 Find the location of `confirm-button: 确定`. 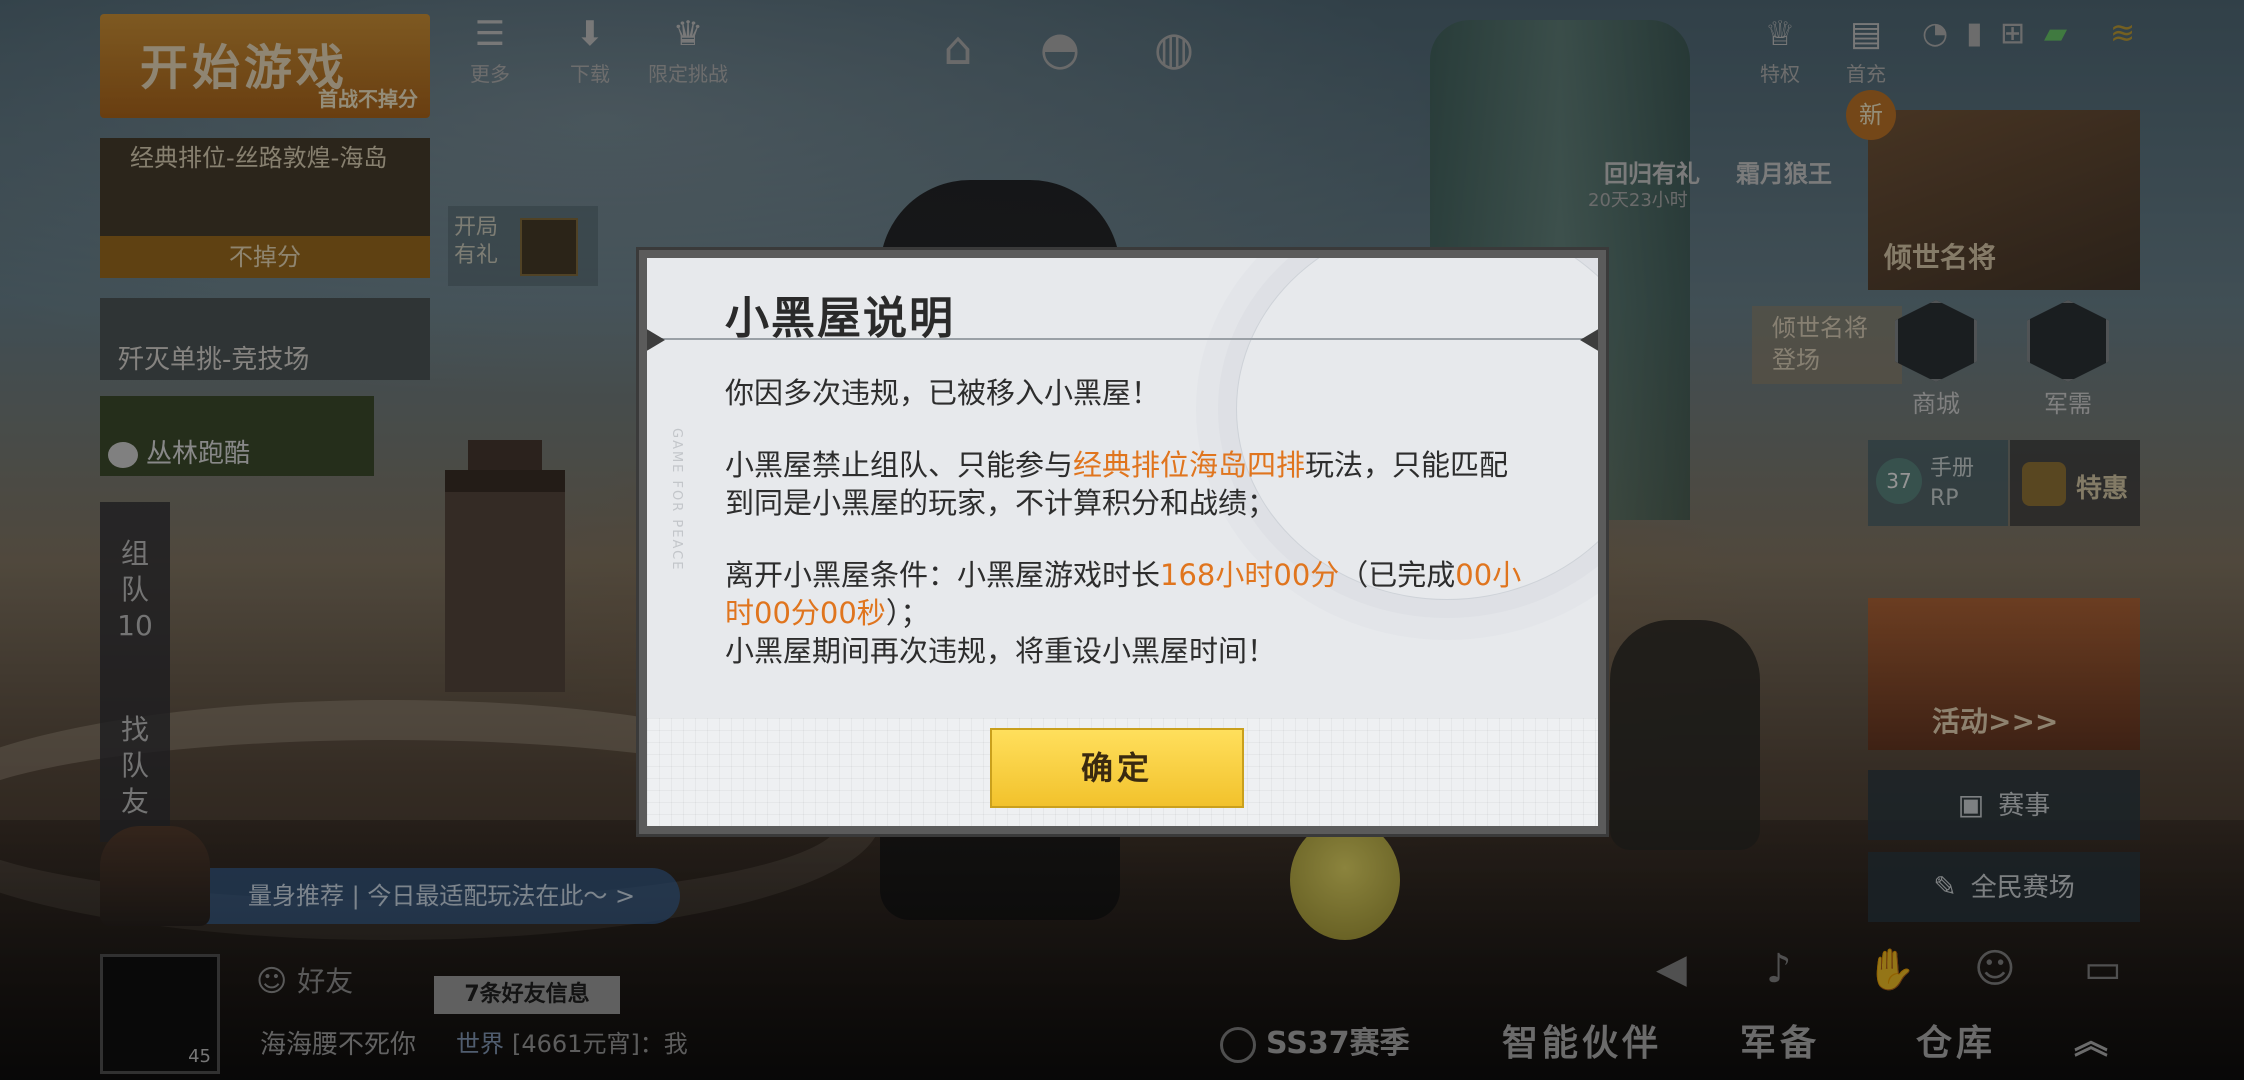

confirm-button: 确定 is located at coordinates (1117, 768).